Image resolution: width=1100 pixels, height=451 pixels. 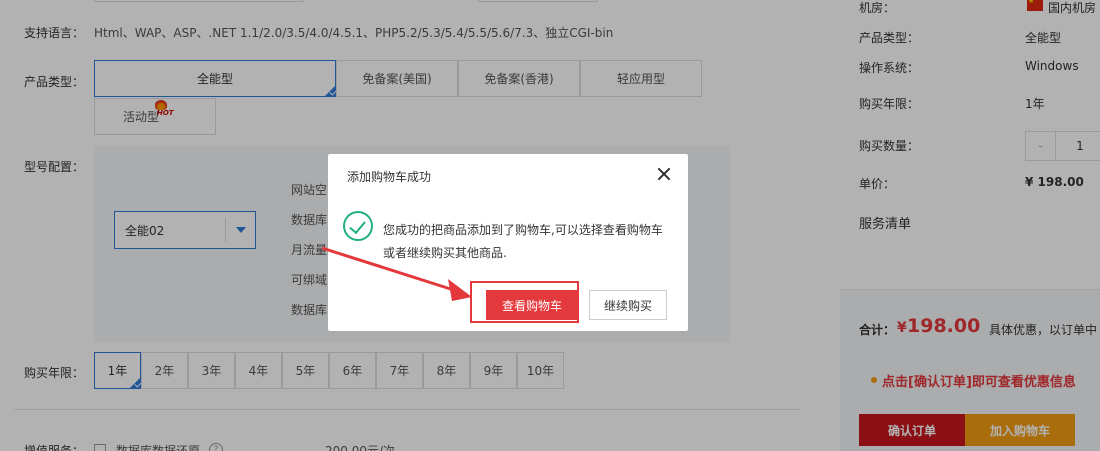 What do you see at coordinates (628, 305) in the screenshot?
I see `continue-shopping-button: 继续购买` at bounding box center [628, 305].